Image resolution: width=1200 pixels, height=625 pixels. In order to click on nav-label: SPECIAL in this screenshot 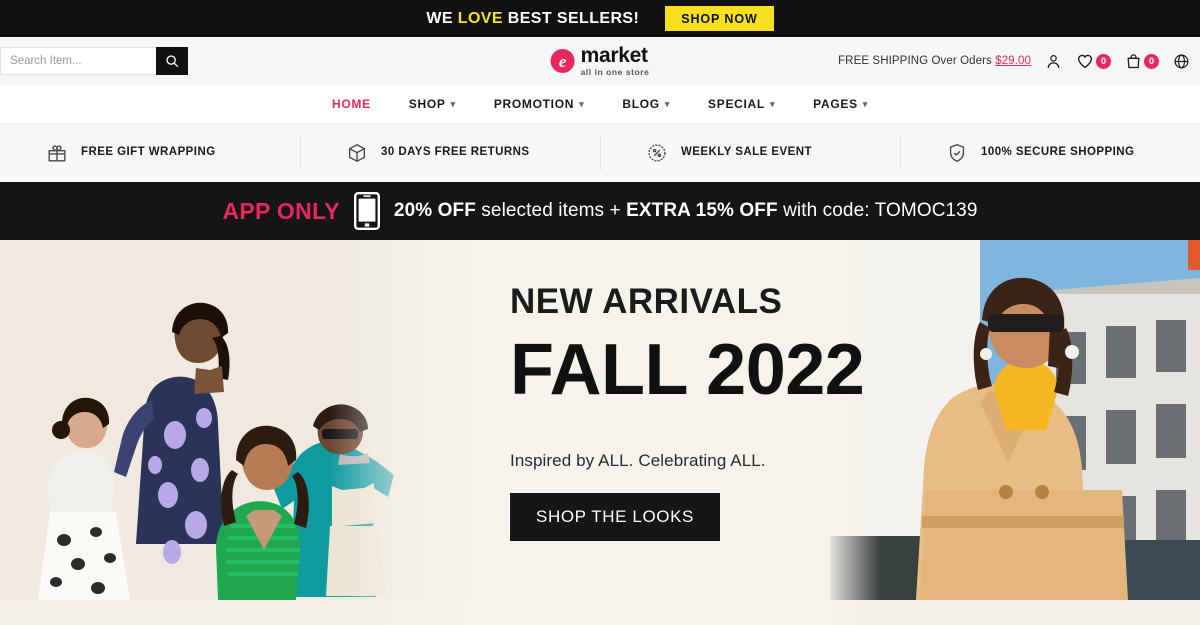, I will do `click(736, 104)`.